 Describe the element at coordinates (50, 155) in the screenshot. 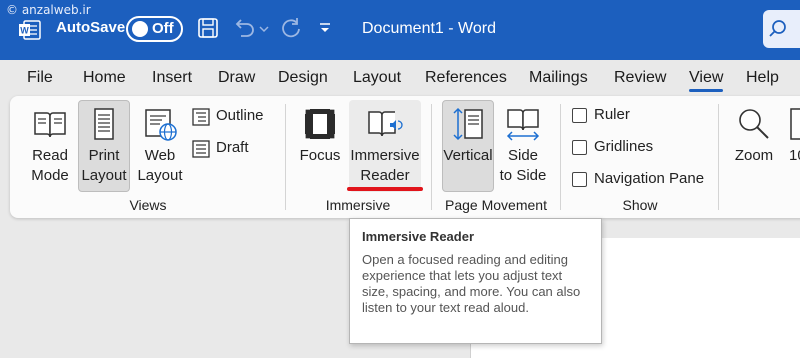

I see `read-mode-label-1: Read` at that location.